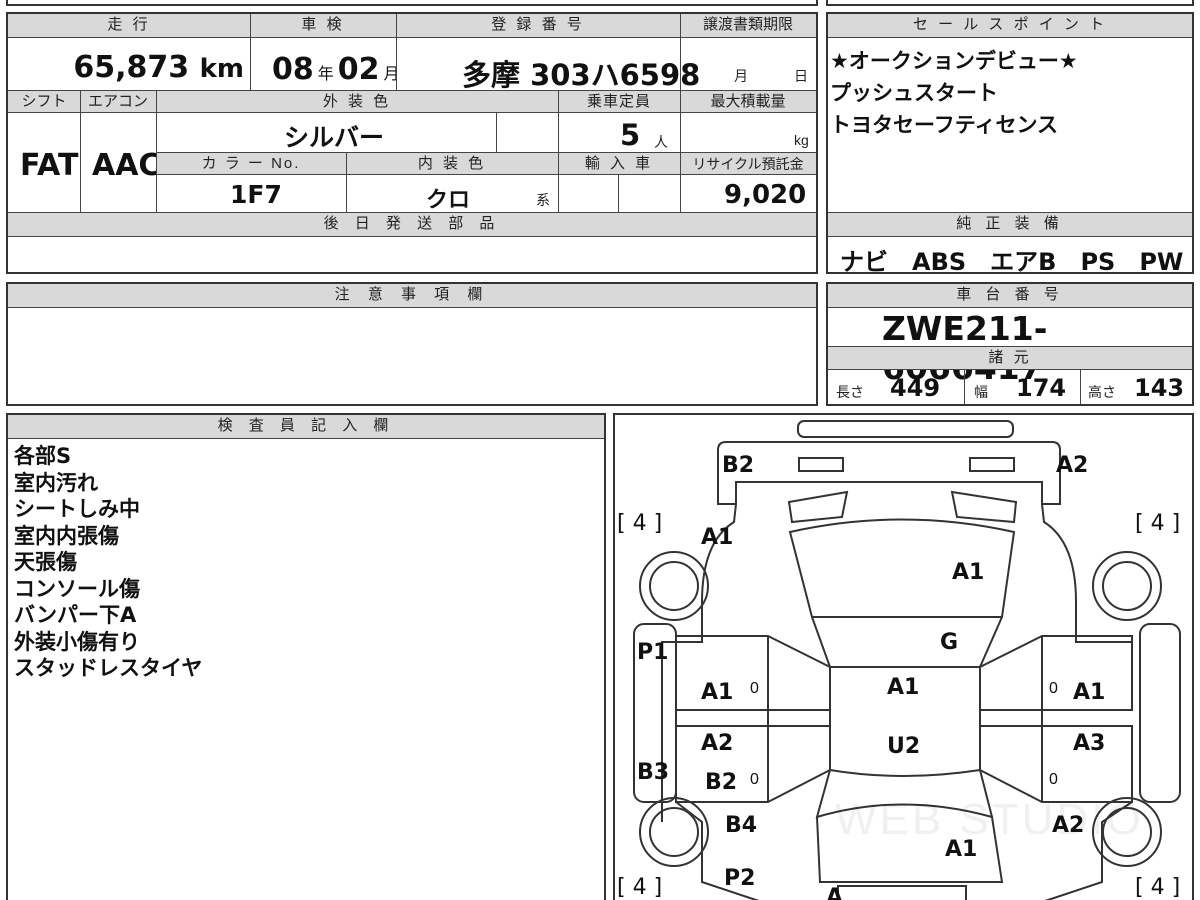 The height and width of the screenshot is (900, 1200). What do you see at coordinates (49, 165) in the screenshot?
I see `shift-value: FAT` at bounding box center [49, 165].